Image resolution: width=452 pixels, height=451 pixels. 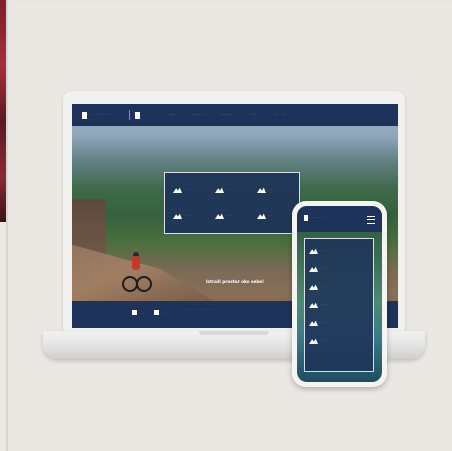 I want to click on nav-item-1: · · ·, so click(x=171, y=115).